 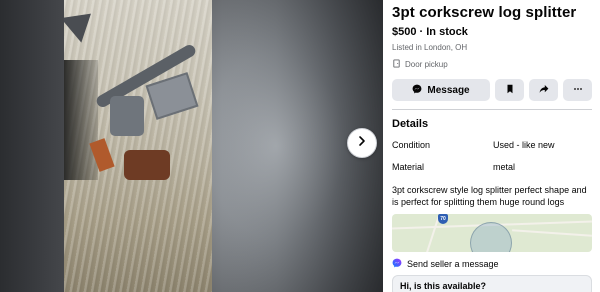 I want to click on detail-row-condition: Condition Used - like new, so click(x=492, y=145).